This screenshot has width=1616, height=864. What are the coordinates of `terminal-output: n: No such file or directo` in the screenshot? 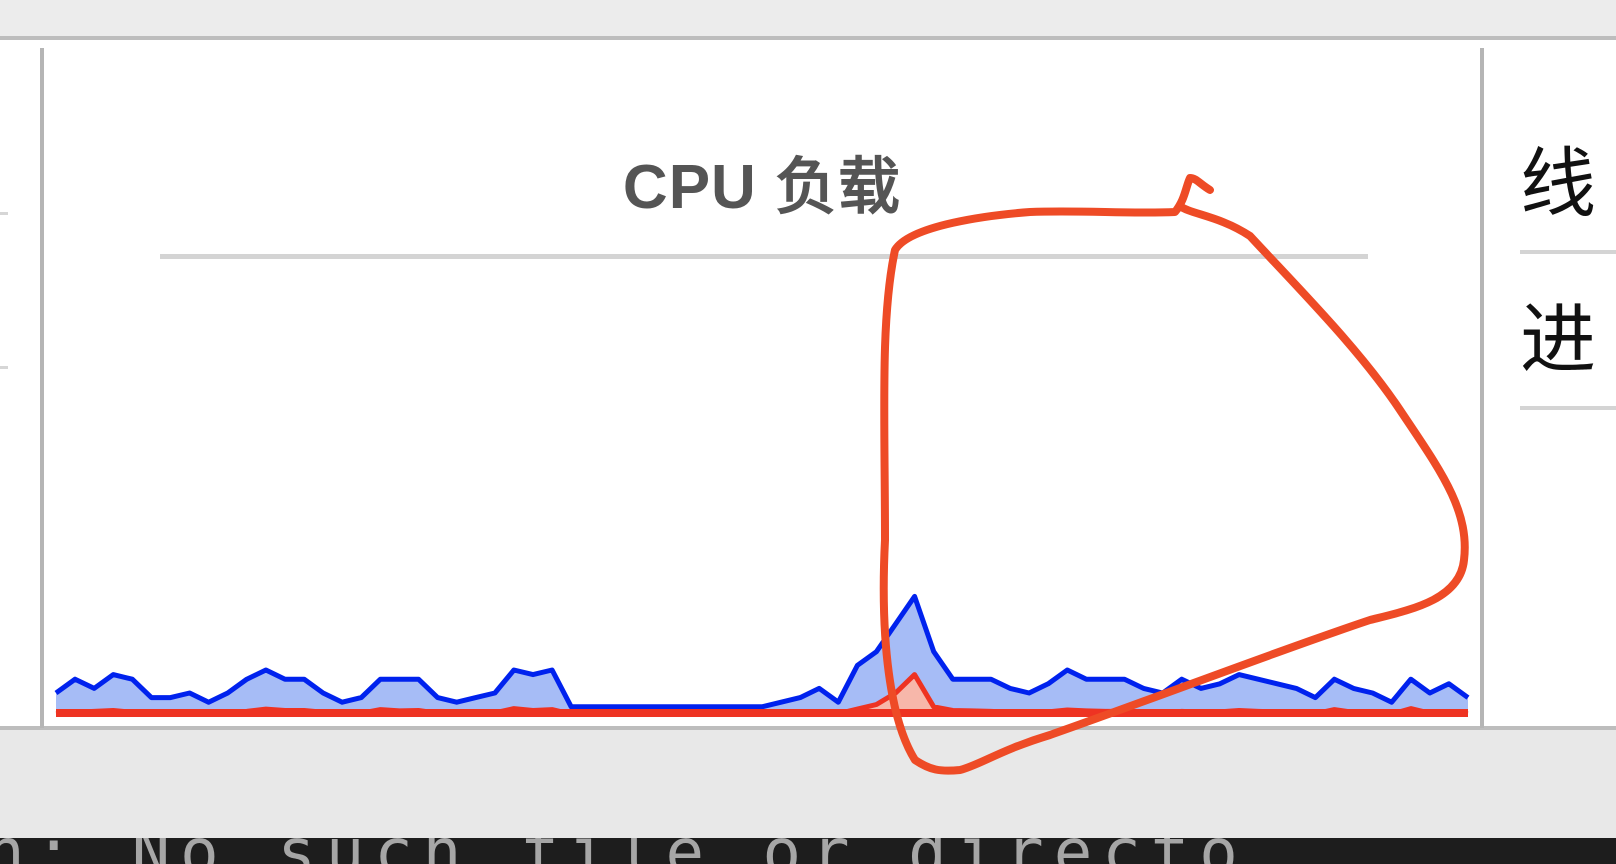 It's located at (808, 851).